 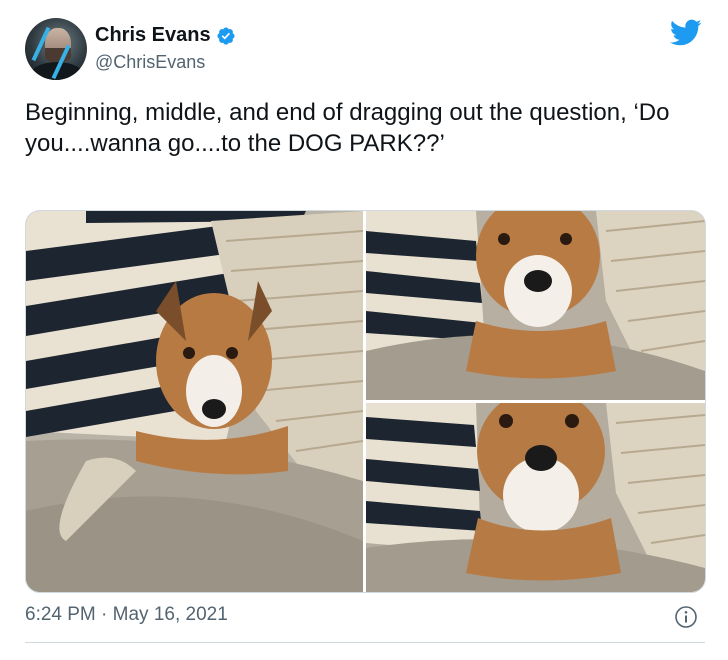 I want to click on divider, so click(x=365, y=642).